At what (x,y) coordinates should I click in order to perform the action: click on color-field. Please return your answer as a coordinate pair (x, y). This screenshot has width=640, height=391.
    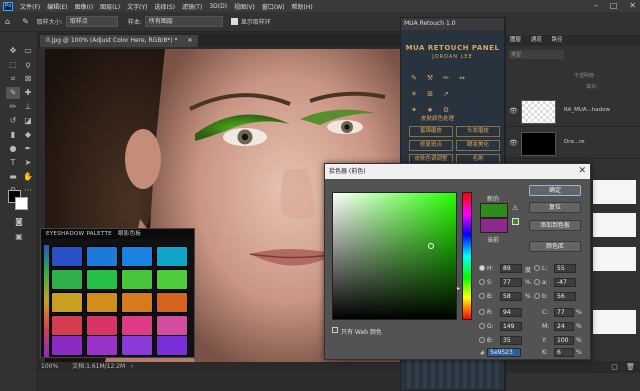
    Looking at the image, I should click on (394, 256).